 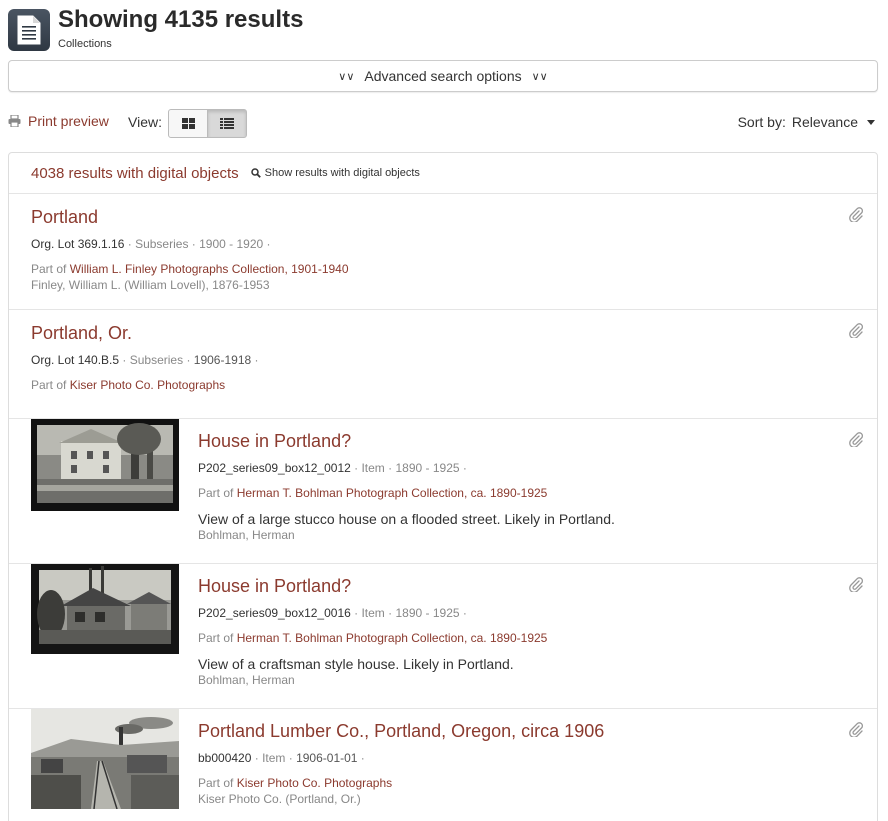 I want to click on show-digital-objects-label: Show results with digital objects, so click(x=342, y=173).